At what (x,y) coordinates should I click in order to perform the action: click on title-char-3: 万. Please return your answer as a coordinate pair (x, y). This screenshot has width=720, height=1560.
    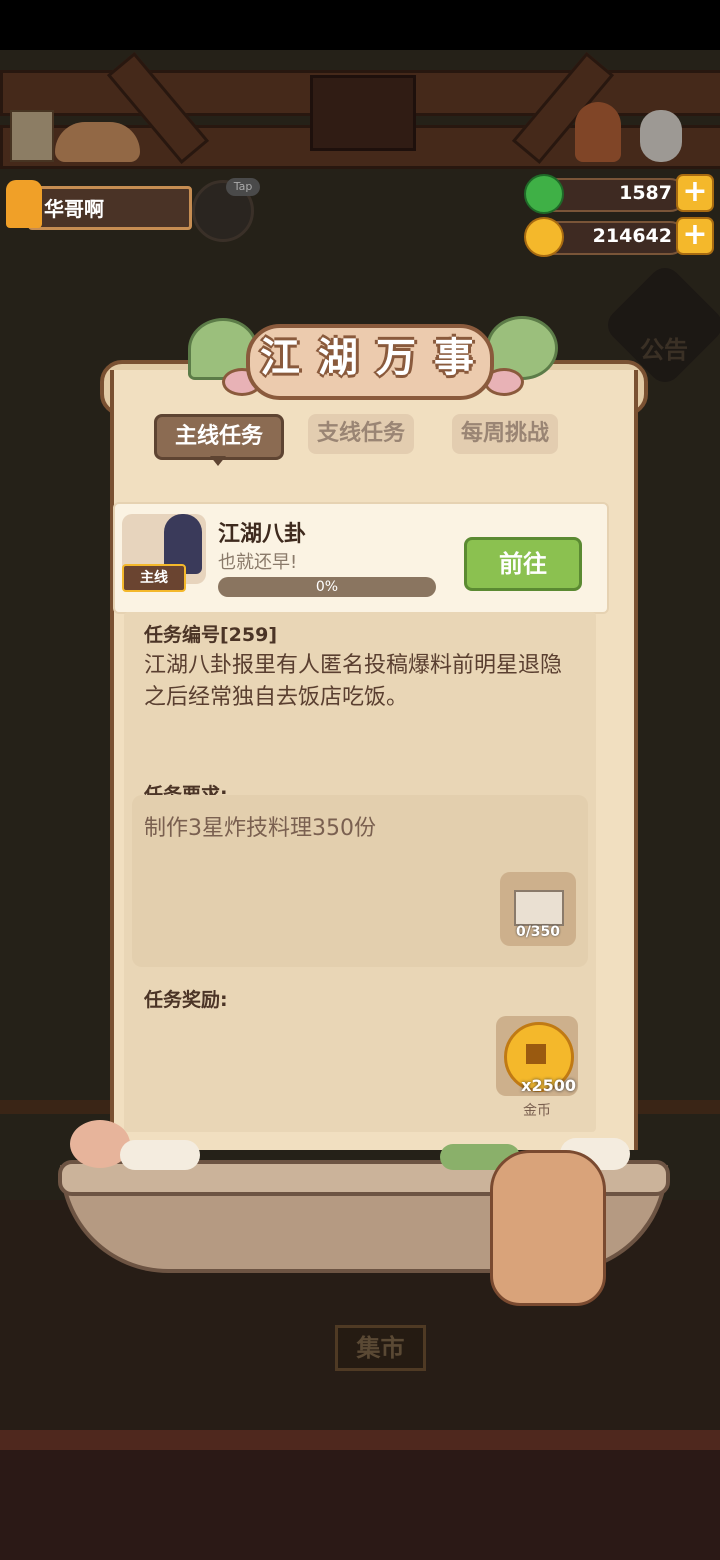
    Looking at the image, I should click on (396, 358).